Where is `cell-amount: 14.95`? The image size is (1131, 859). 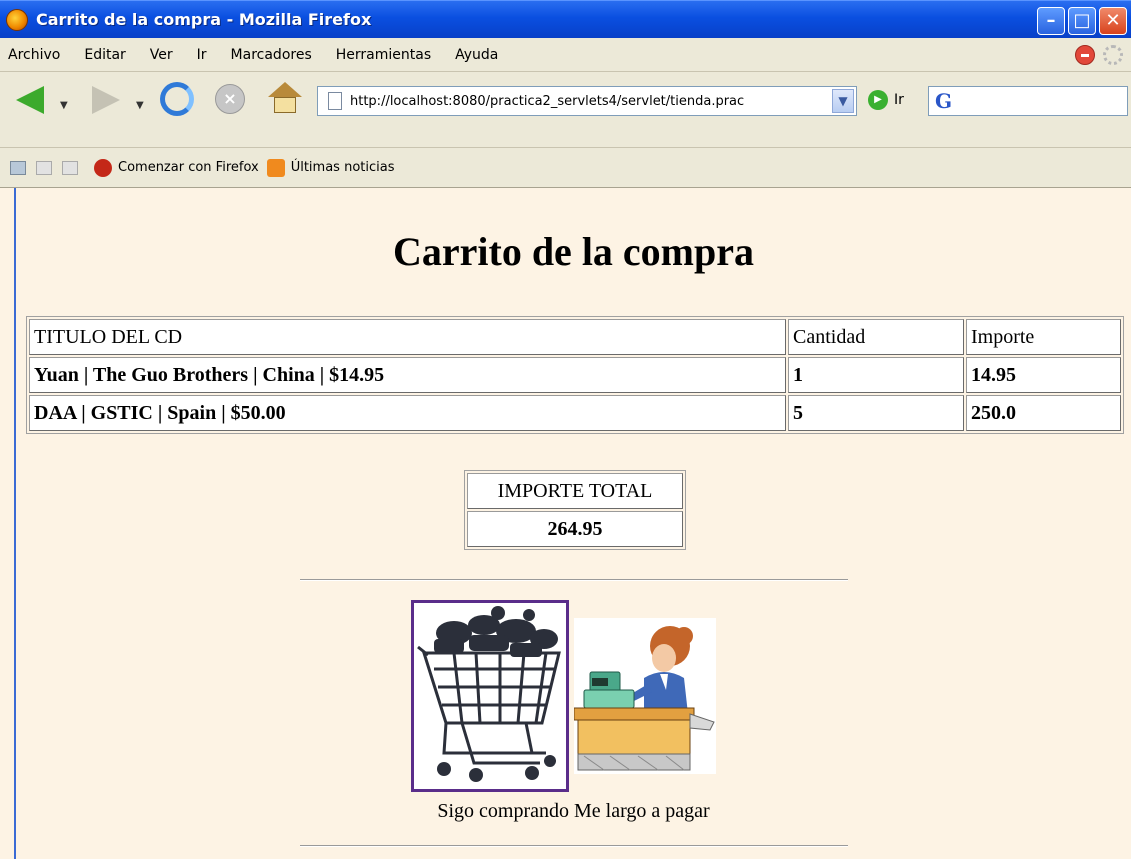
cell-amount: 14.95 is located at coordinates (1043, 375).